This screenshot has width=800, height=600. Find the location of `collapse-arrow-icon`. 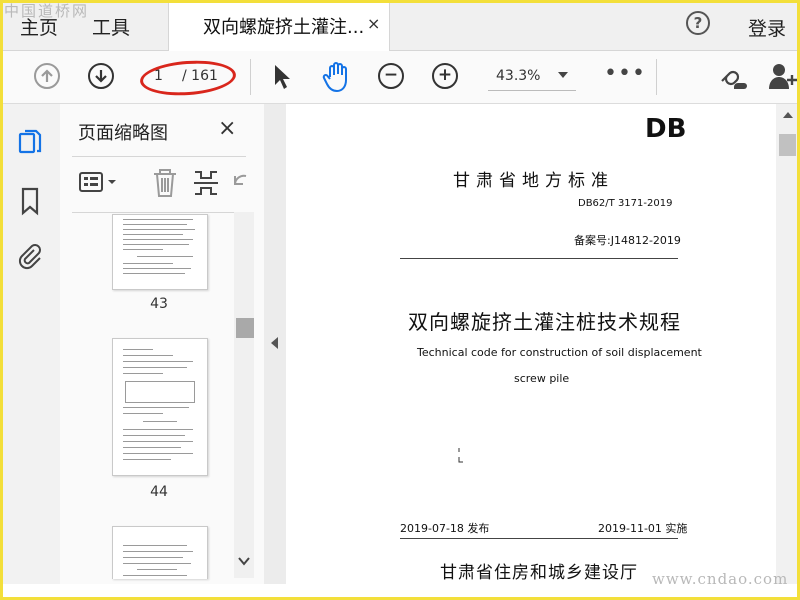

collapse-arrow-icon is located at coordinates (274, 343).